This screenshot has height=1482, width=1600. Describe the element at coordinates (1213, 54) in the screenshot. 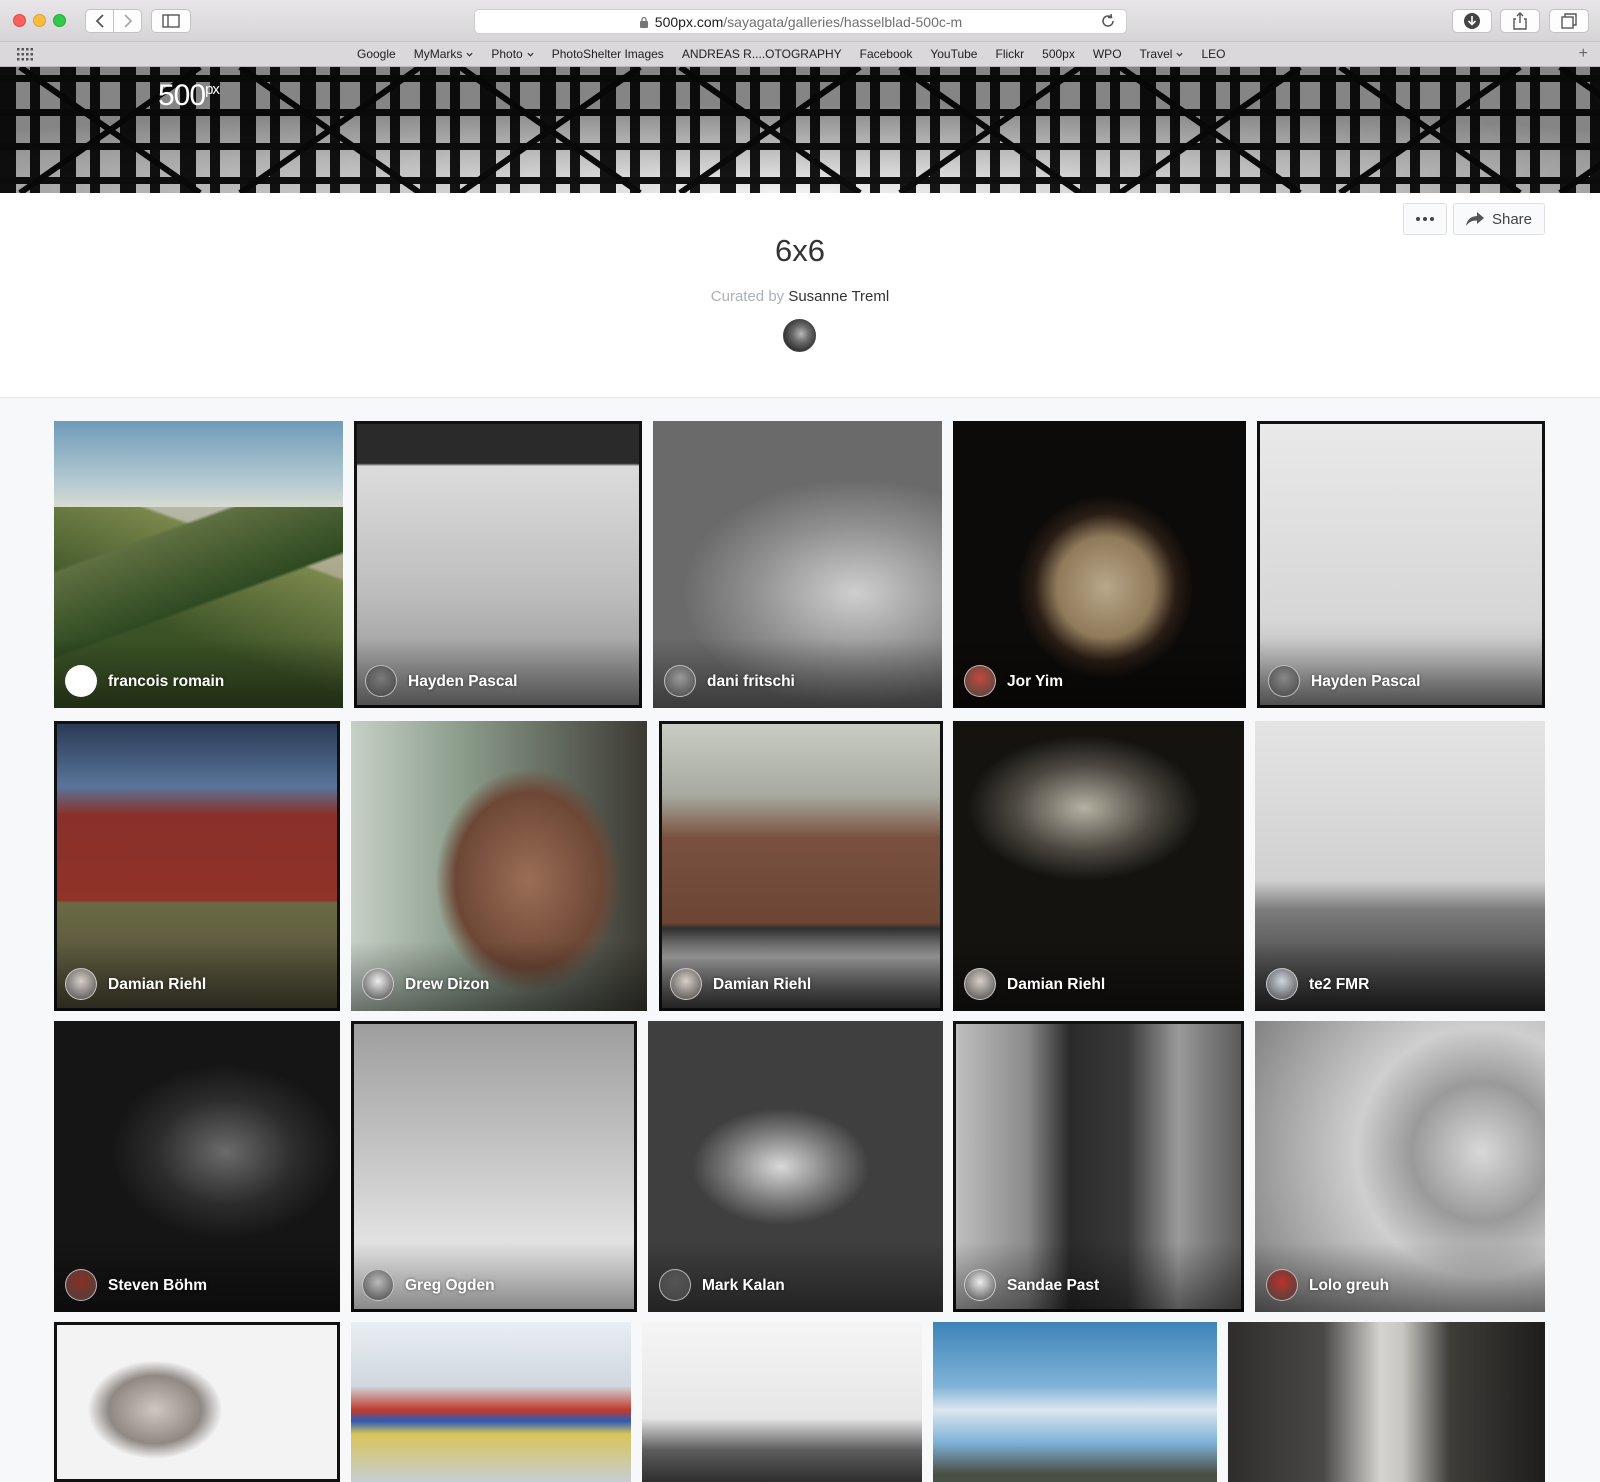

I see `bookmark-item: LEO` at that location.